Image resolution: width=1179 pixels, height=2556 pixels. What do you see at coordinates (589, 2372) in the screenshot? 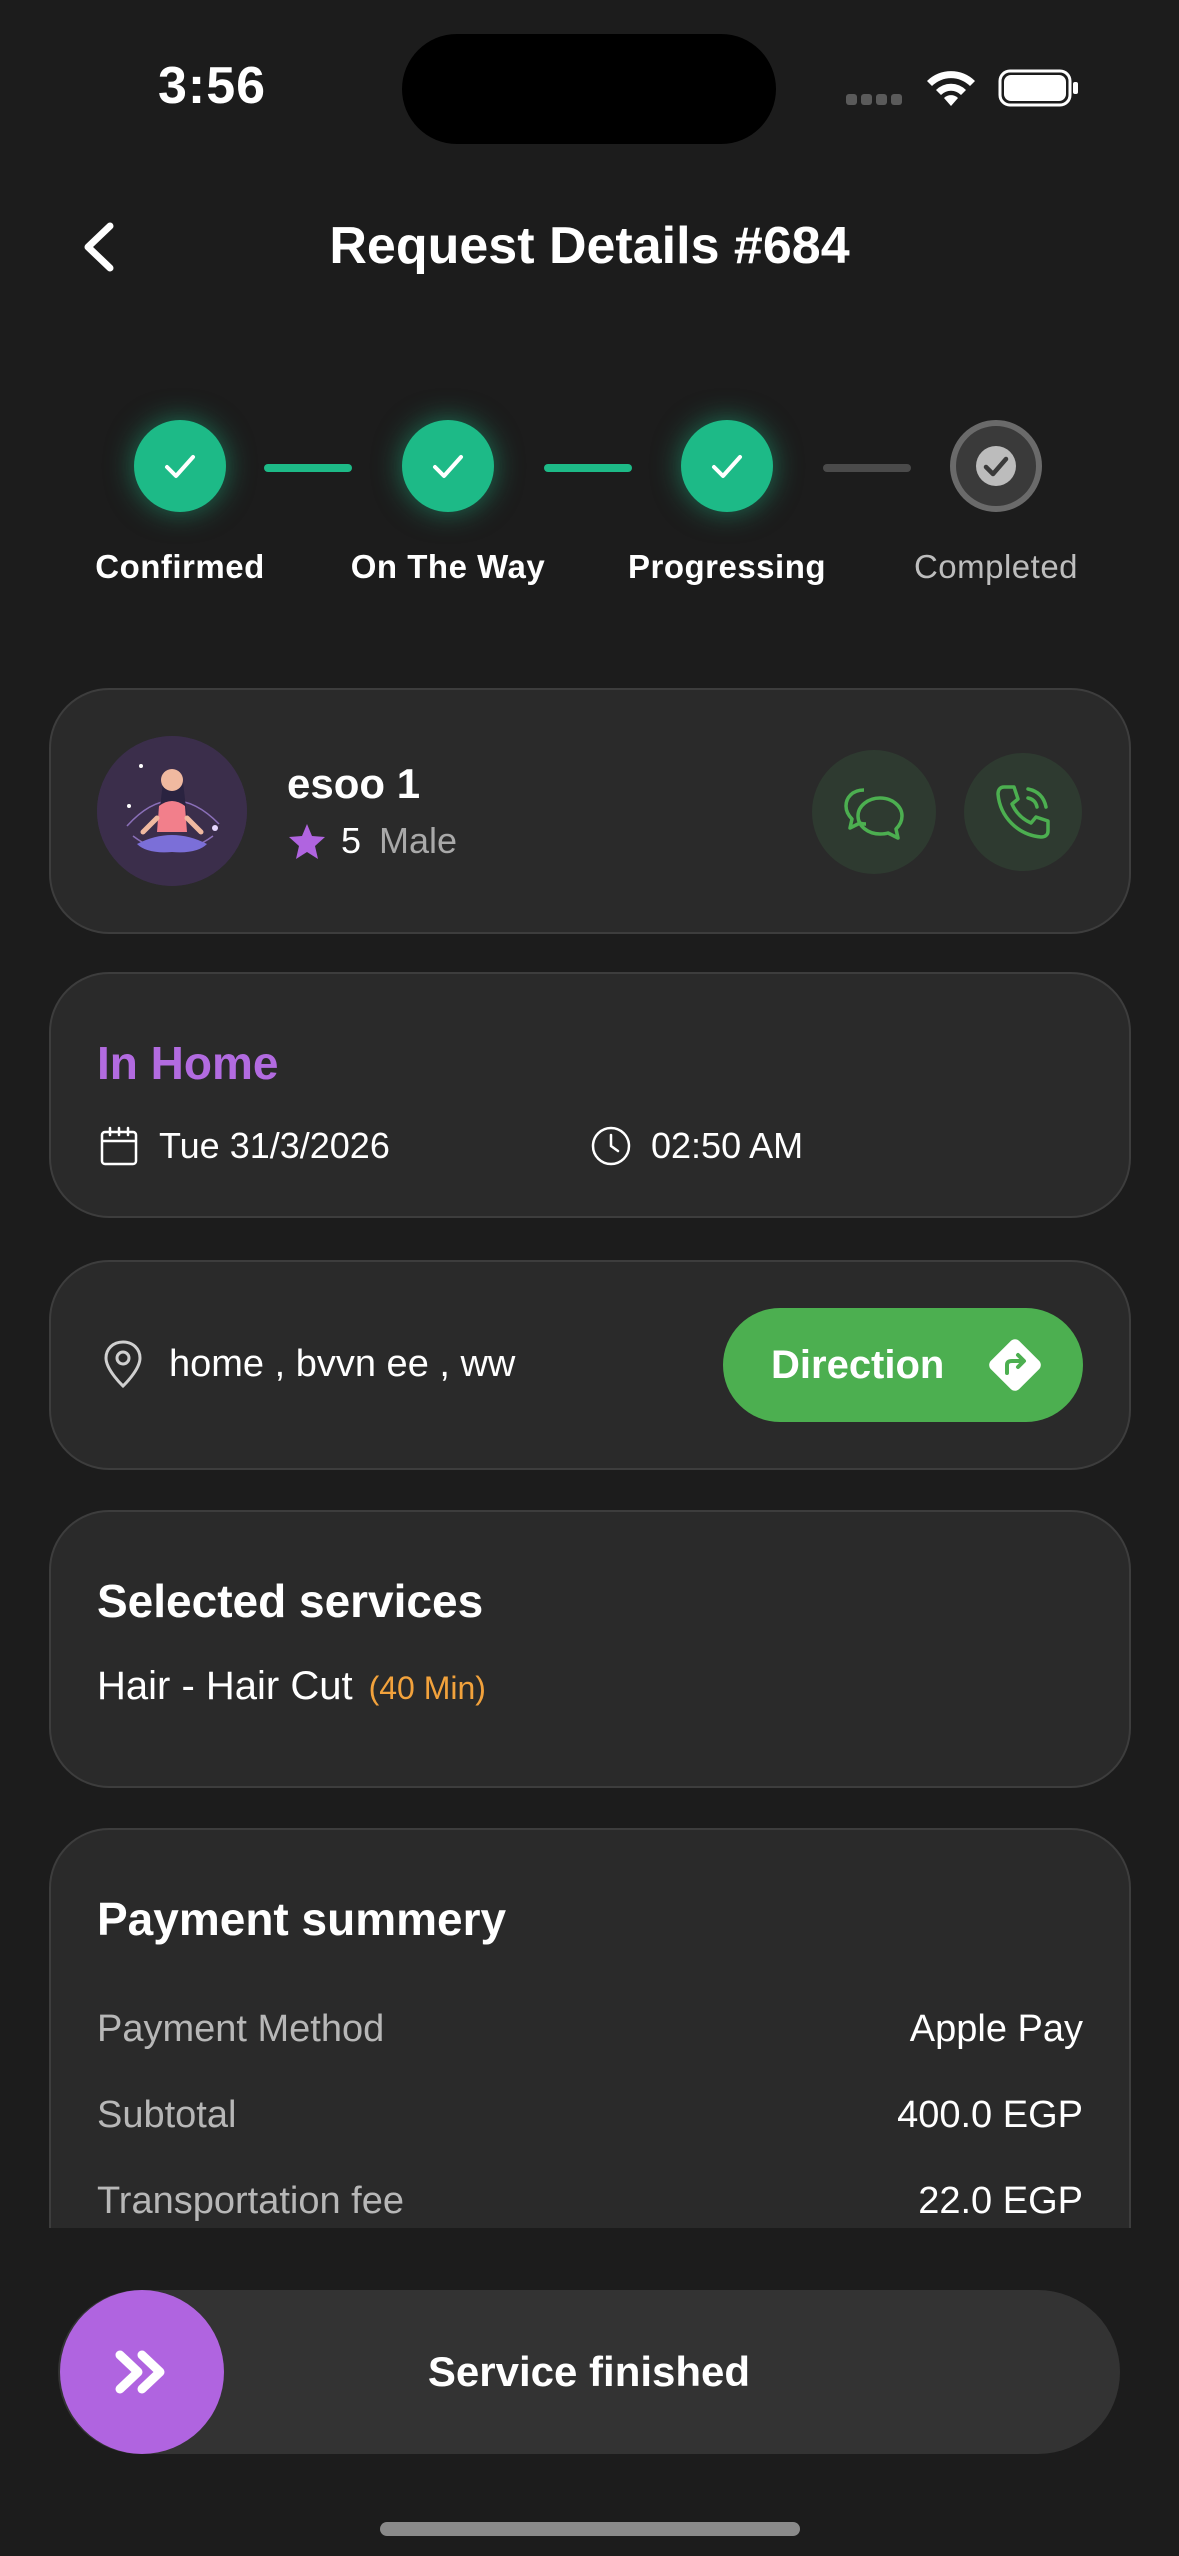
I see `service-finished-slider: Service finished` at bounding box center [589, 2372].